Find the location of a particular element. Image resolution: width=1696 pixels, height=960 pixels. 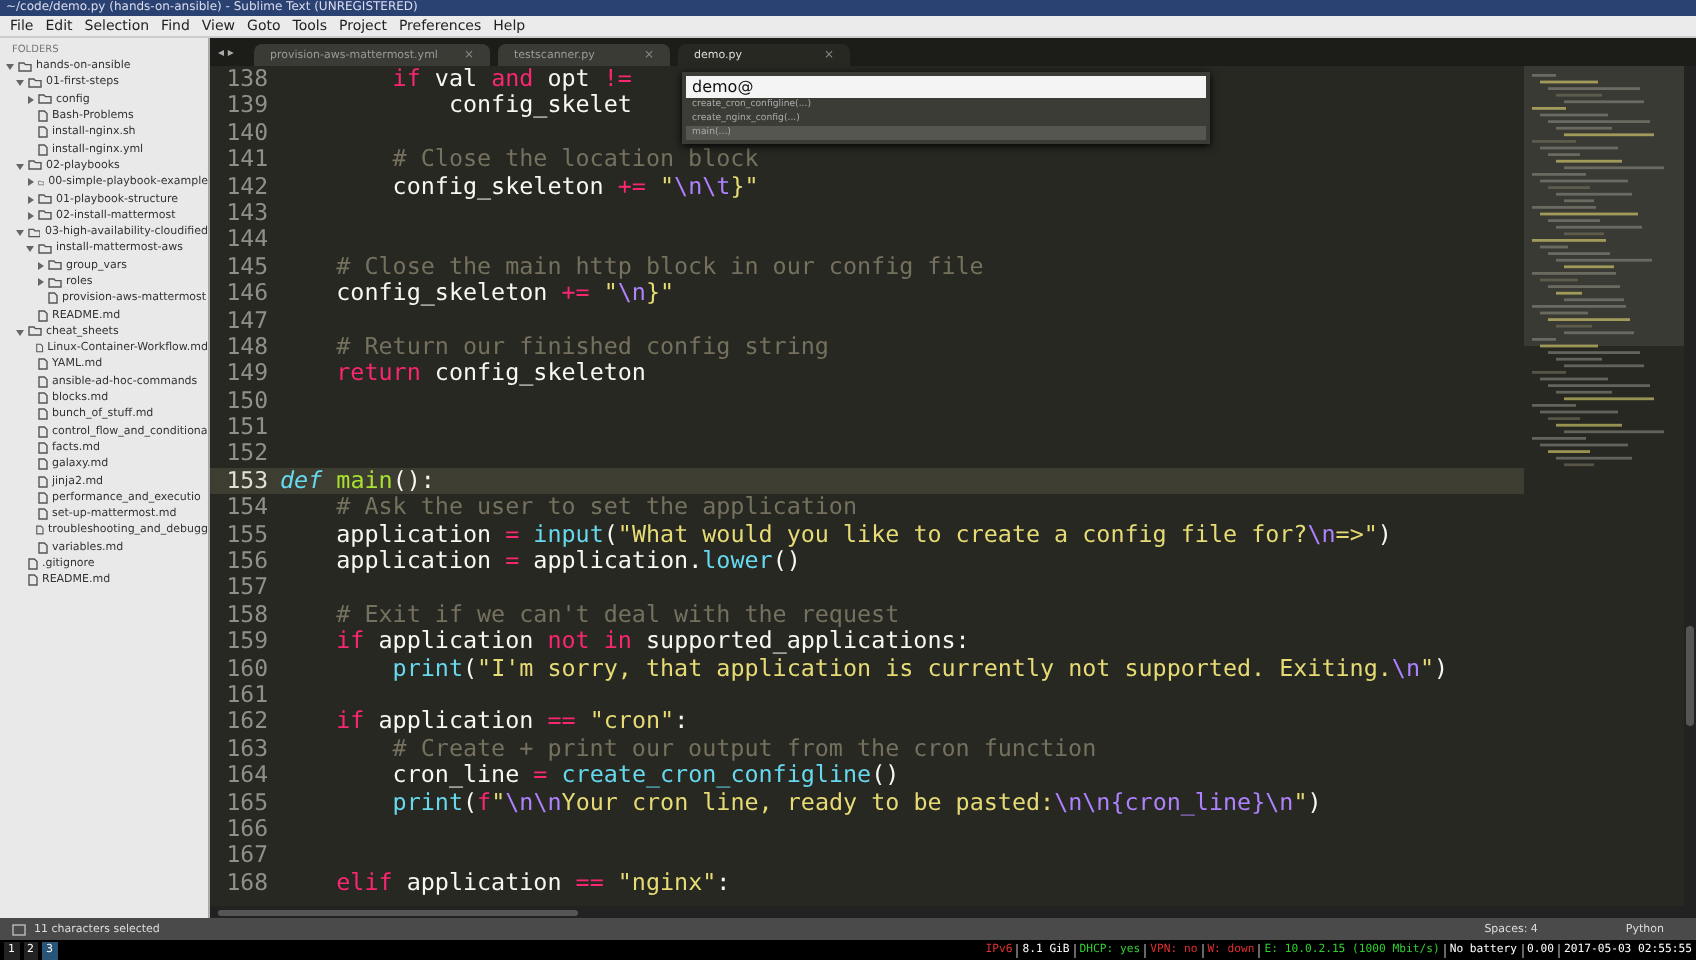

line-number: 154 is located at coordinates (246, 508).